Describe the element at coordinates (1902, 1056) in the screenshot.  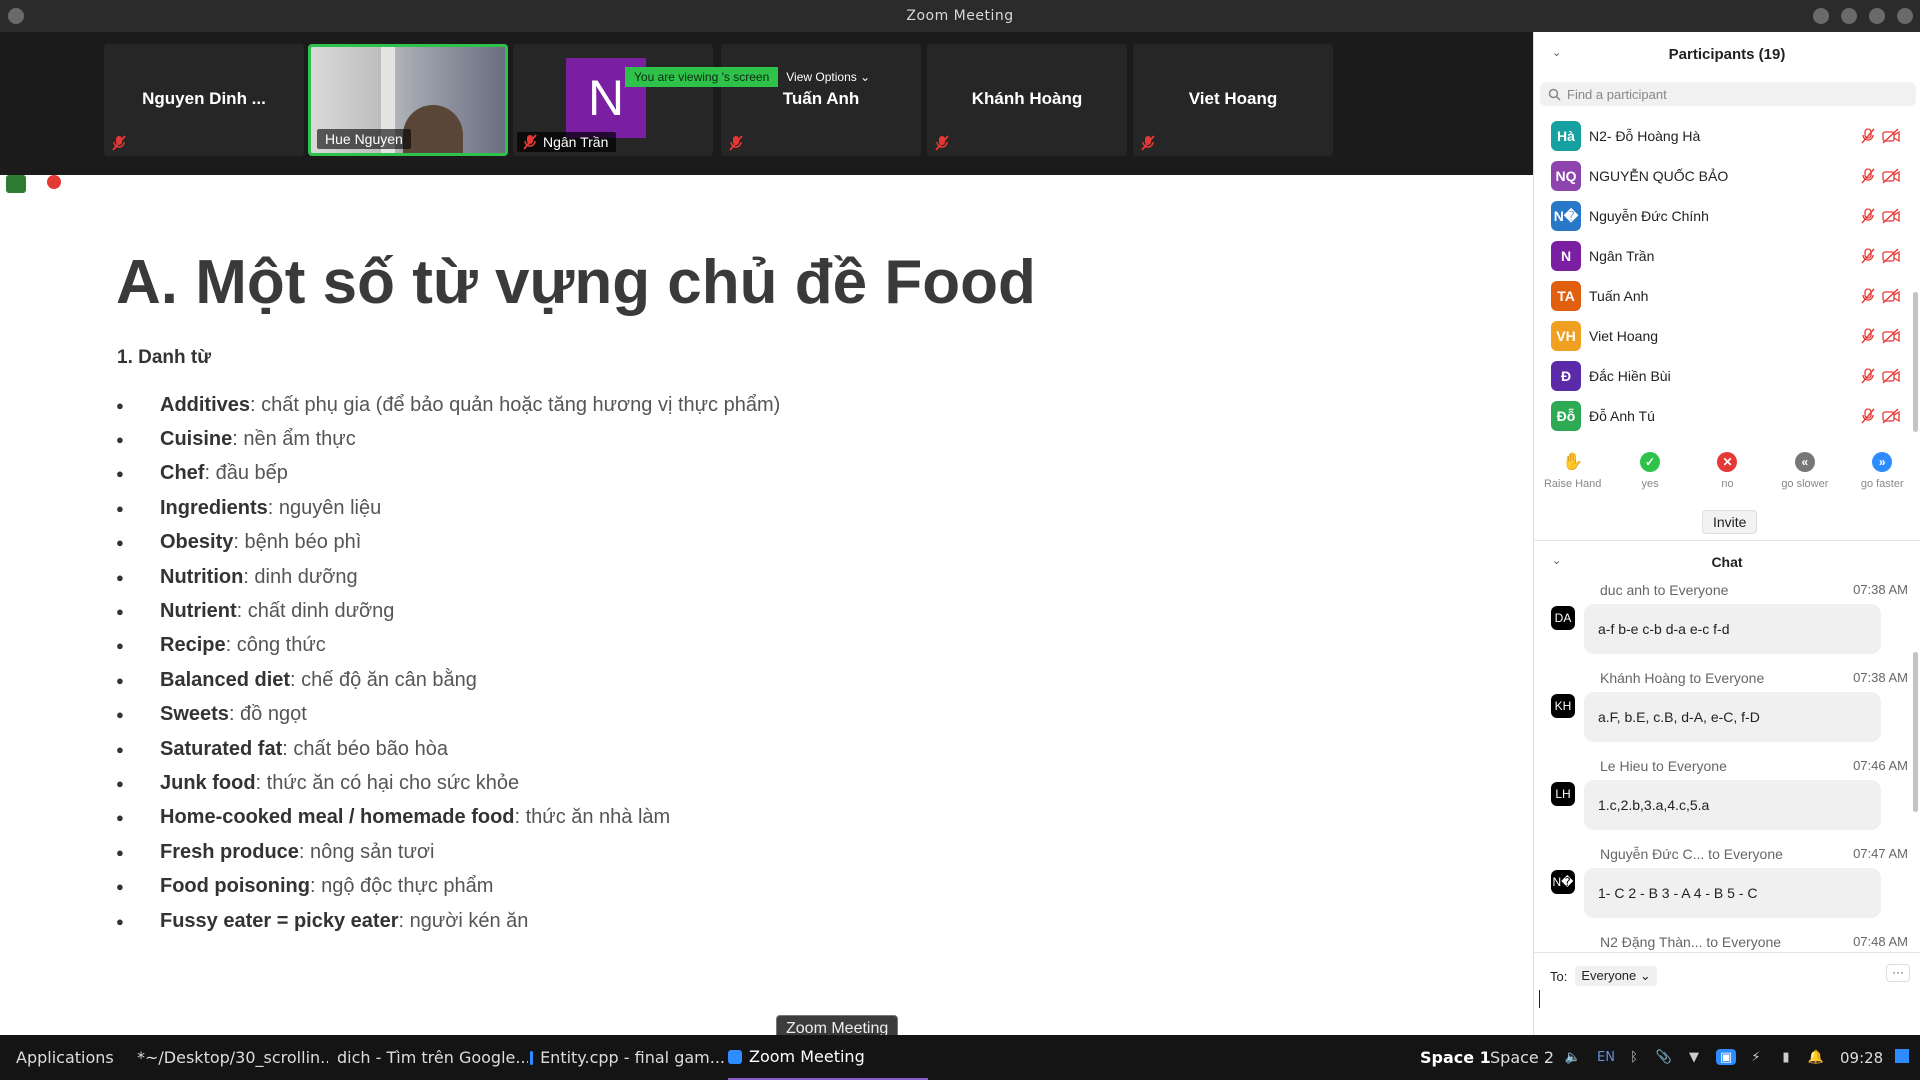
I see `show-desktop-icon` at that location.